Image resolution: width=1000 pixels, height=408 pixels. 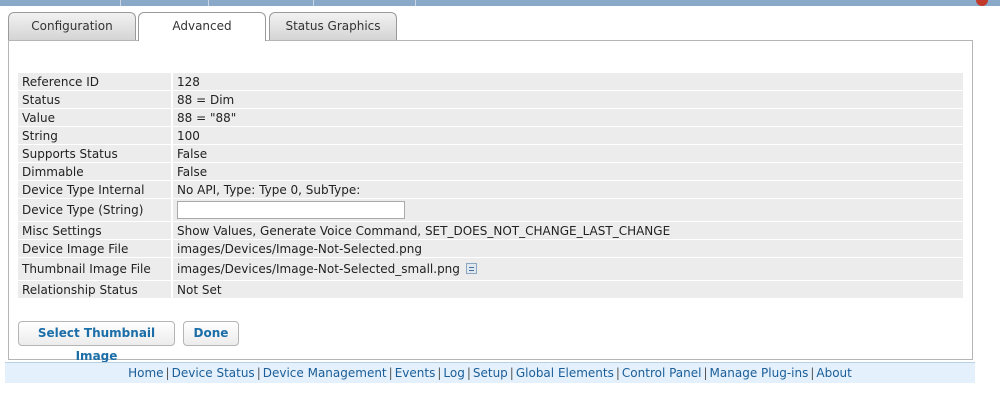 I want to click on tab-status-graphics: Status Graphics, so click(x=333, y=26).